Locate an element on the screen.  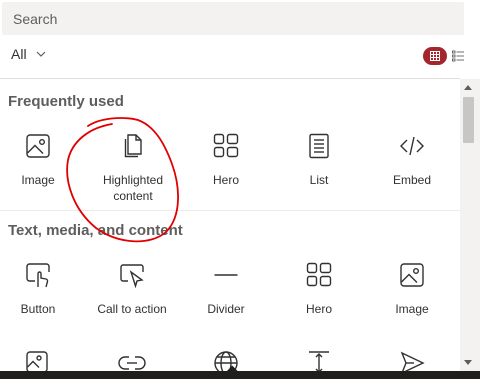
tile-embed: Embed is located at coordinates (412, 160).